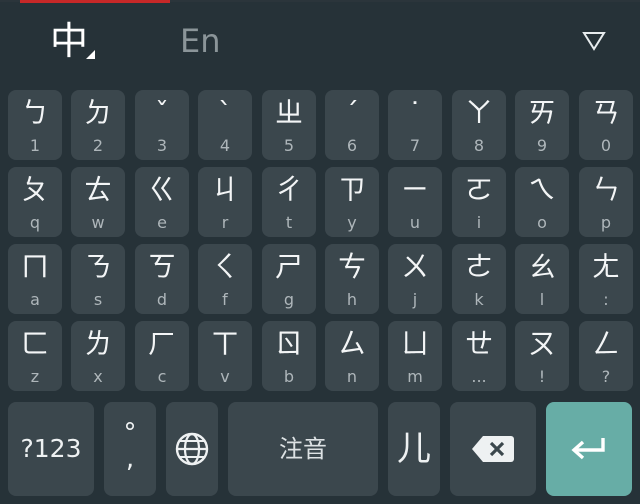  What do you see at coordinates (352, 222) in the screenshot?
I see `key-sub-label: y` at bounding box center [352, 222].